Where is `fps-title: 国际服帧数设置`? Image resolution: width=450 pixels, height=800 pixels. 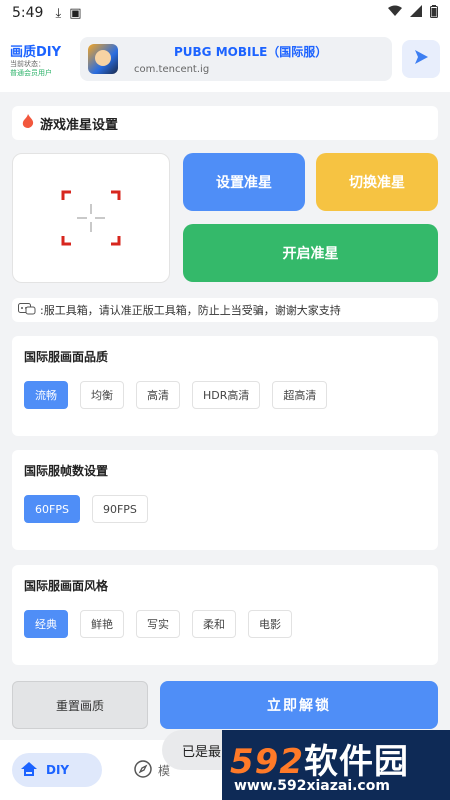 fps-title: 国际服帧数设置 is located at coordinates (66, 471).